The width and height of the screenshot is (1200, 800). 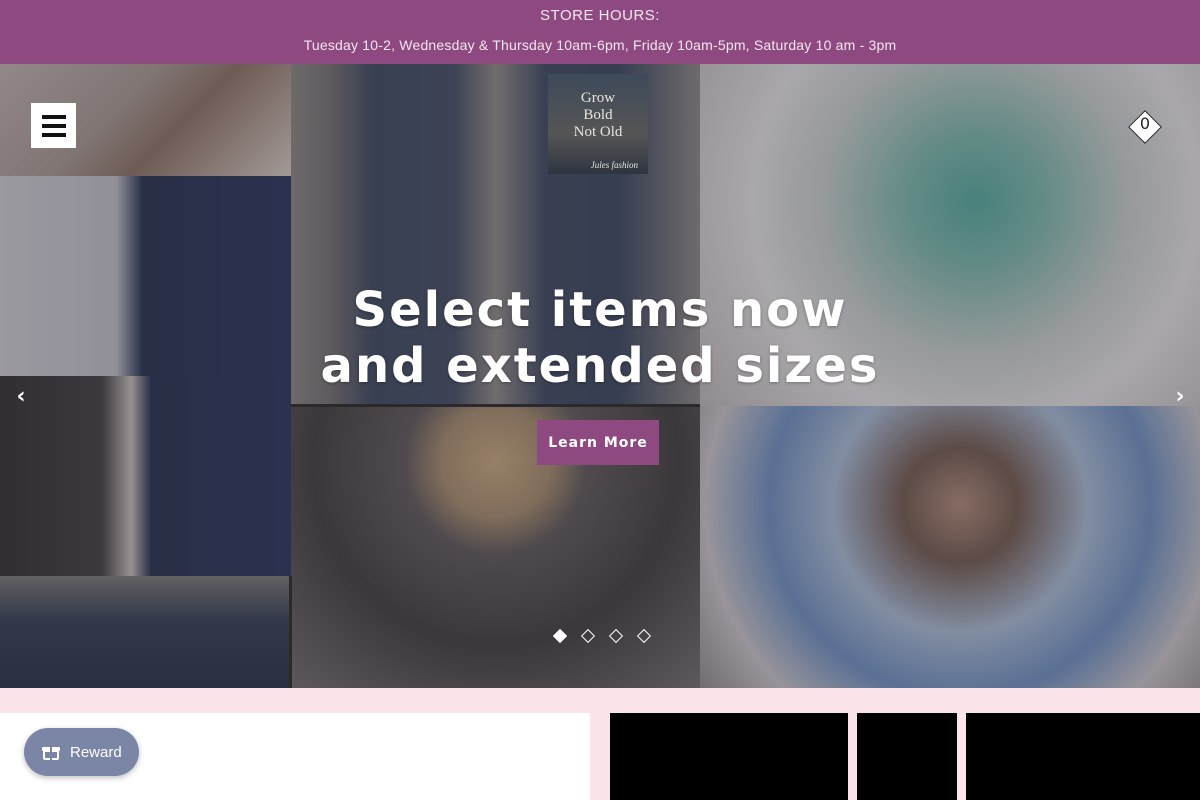 What do you see at coordinates (21, 396) in the screenshot?
I see `chevron-left-icon: ‹` at bounding box center [21, 396].